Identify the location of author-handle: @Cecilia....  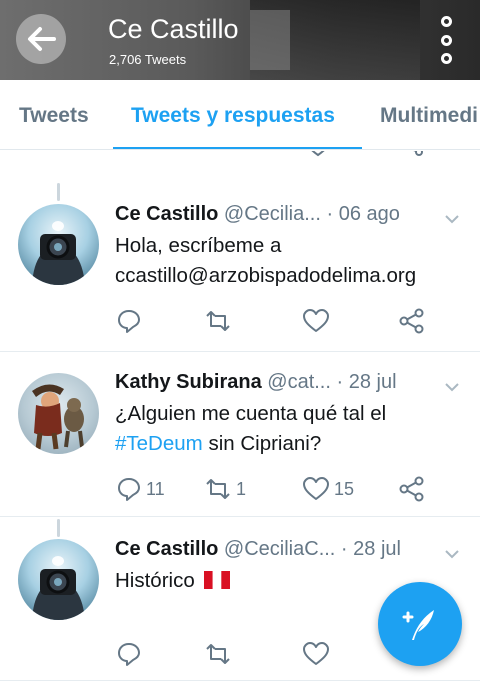
(272, 214).